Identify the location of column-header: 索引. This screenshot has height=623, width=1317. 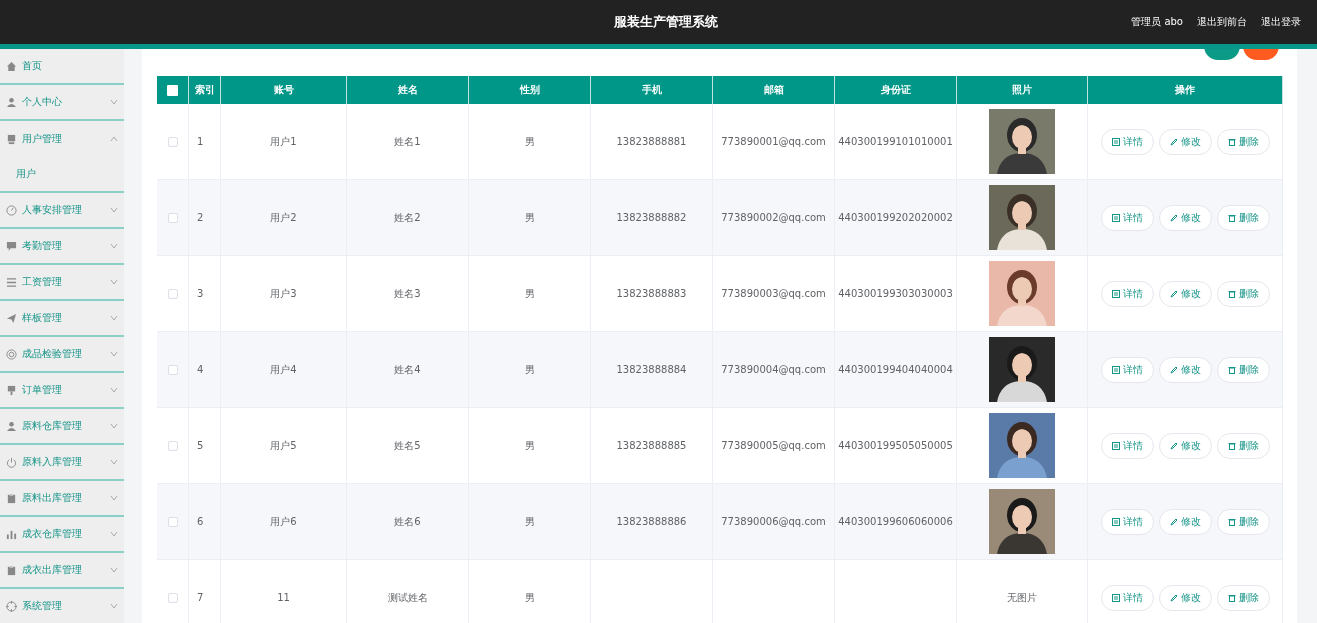
(205, 90).